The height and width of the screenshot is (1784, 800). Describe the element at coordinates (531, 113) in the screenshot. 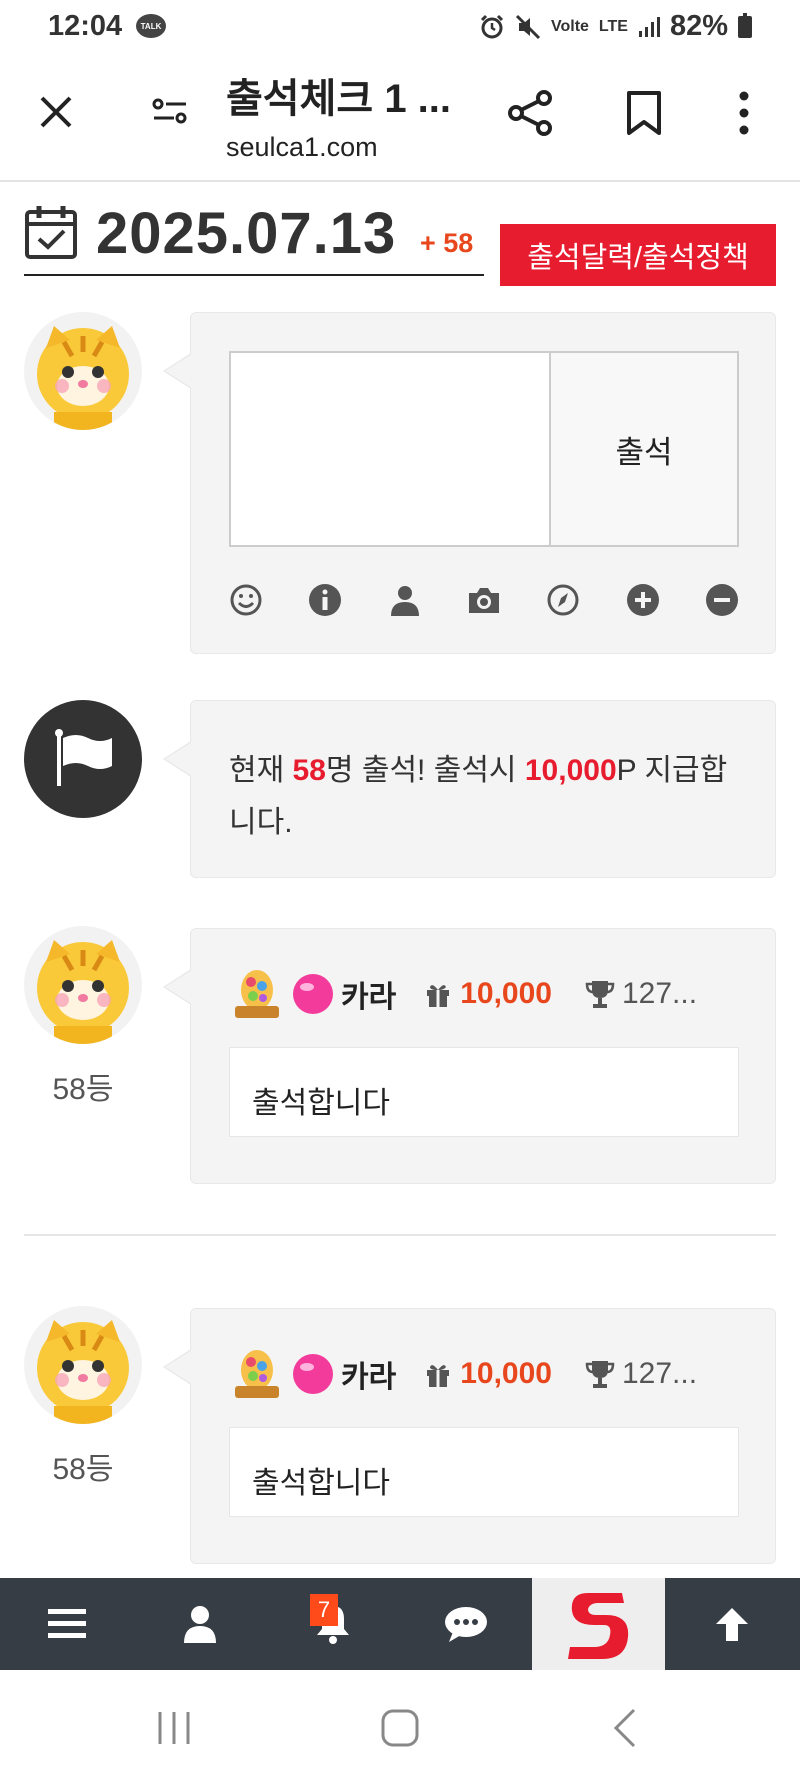

I see `share-icon` at that location.